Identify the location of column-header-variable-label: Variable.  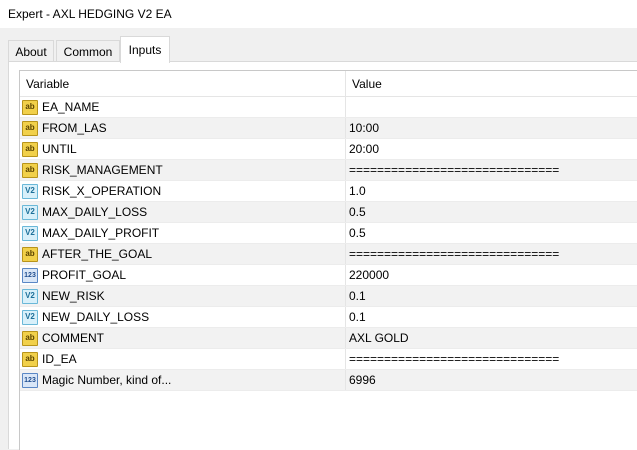
(48, 84).